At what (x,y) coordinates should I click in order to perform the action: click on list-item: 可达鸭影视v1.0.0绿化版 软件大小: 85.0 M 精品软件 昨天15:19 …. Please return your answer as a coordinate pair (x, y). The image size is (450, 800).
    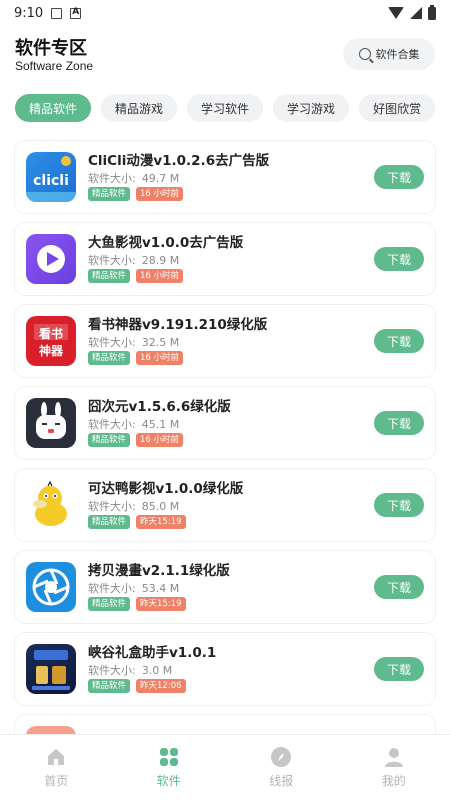
    Looking at the image, I should click on (225, 505).